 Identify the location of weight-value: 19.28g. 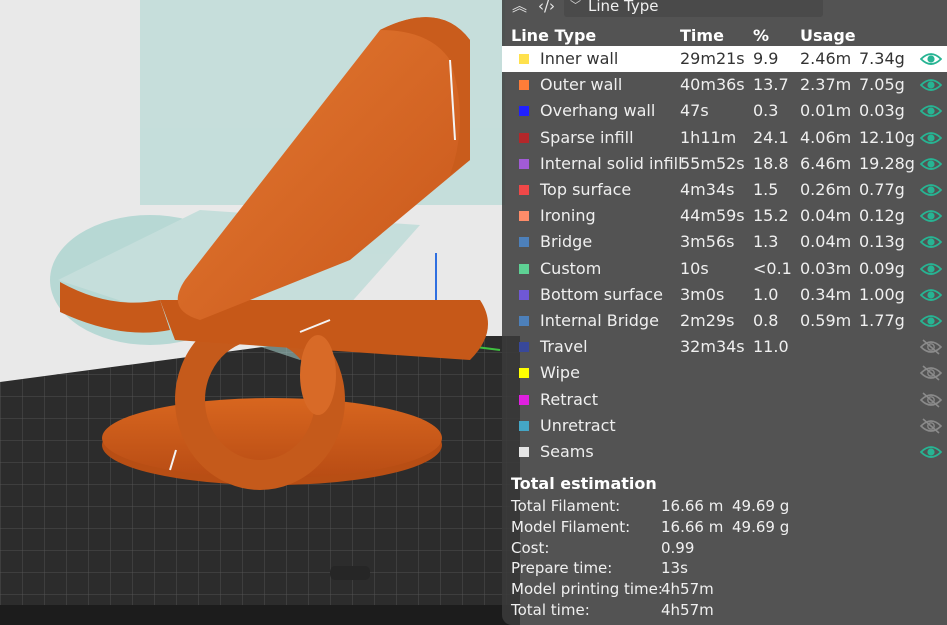
(887, 163).